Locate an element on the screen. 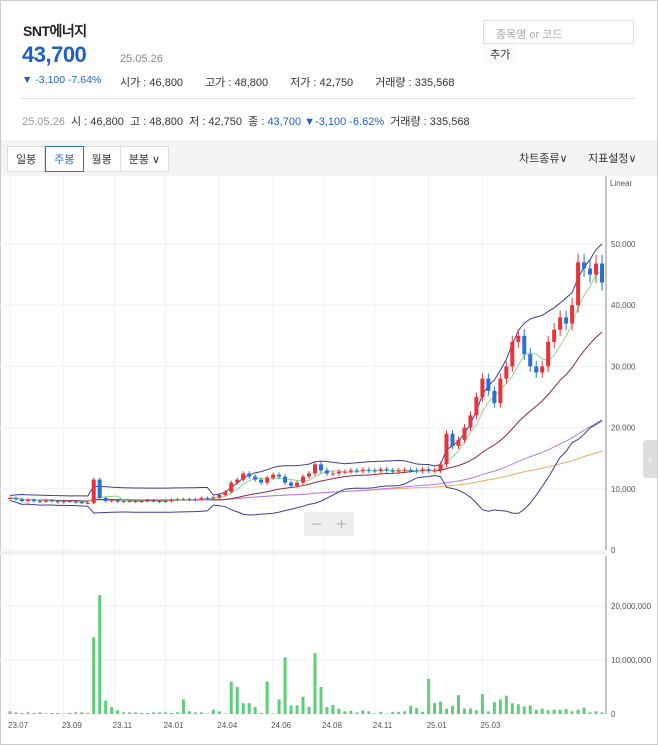 This screenshot has height=745, width=658. low-price: 저가 : 42,750 is located at coordinates (322, 83).